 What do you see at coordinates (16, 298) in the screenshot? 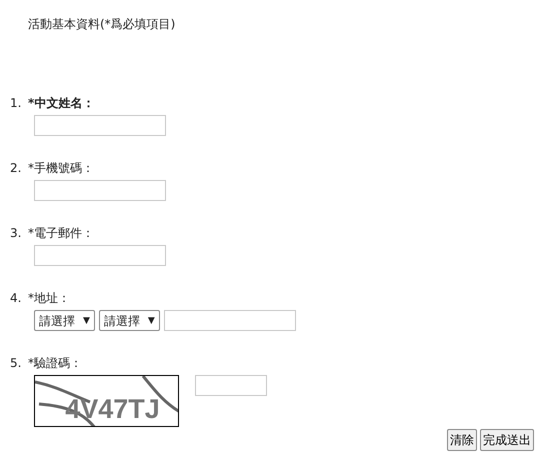
I see `item-number: 4.` at bounding box center [16, 298].